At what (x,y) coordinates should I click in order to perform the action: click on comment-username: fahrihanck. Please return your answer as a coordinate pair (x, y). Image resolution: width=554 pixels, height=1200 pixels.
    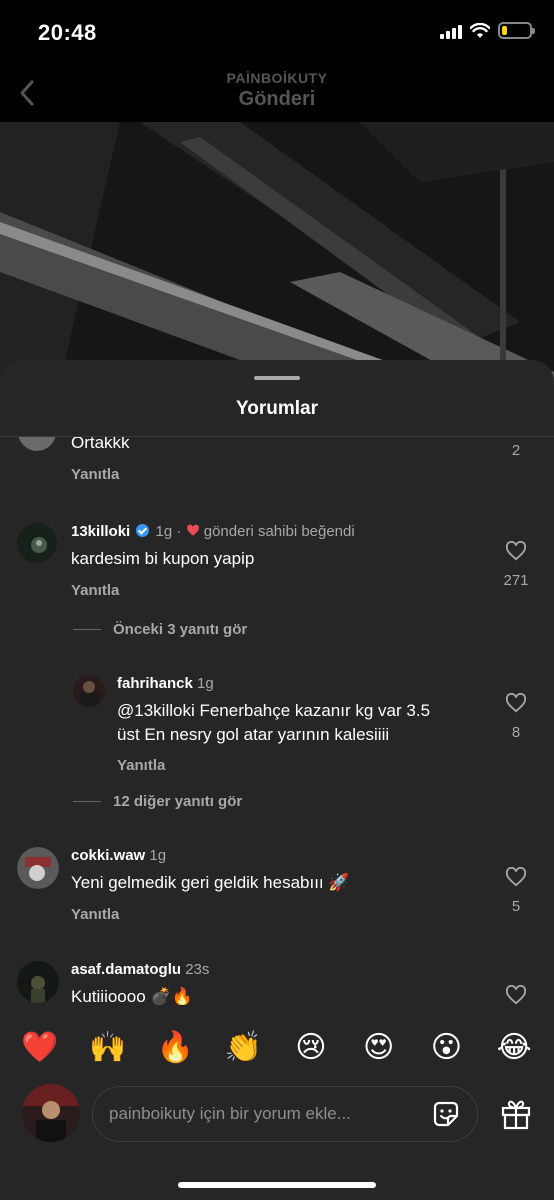
    Looking at the image, I should click on (155, 683).